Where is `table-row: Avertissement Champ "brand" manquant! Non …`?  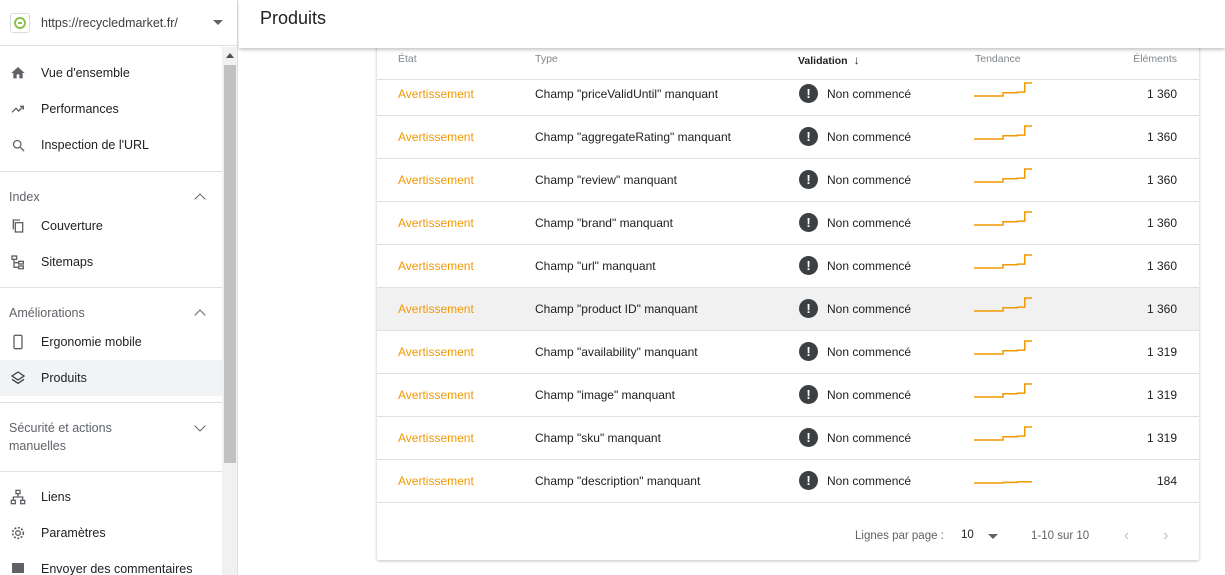
table-row: Avertissement Champ "brand" manquant! Non … is located at coordinates (788, 223).